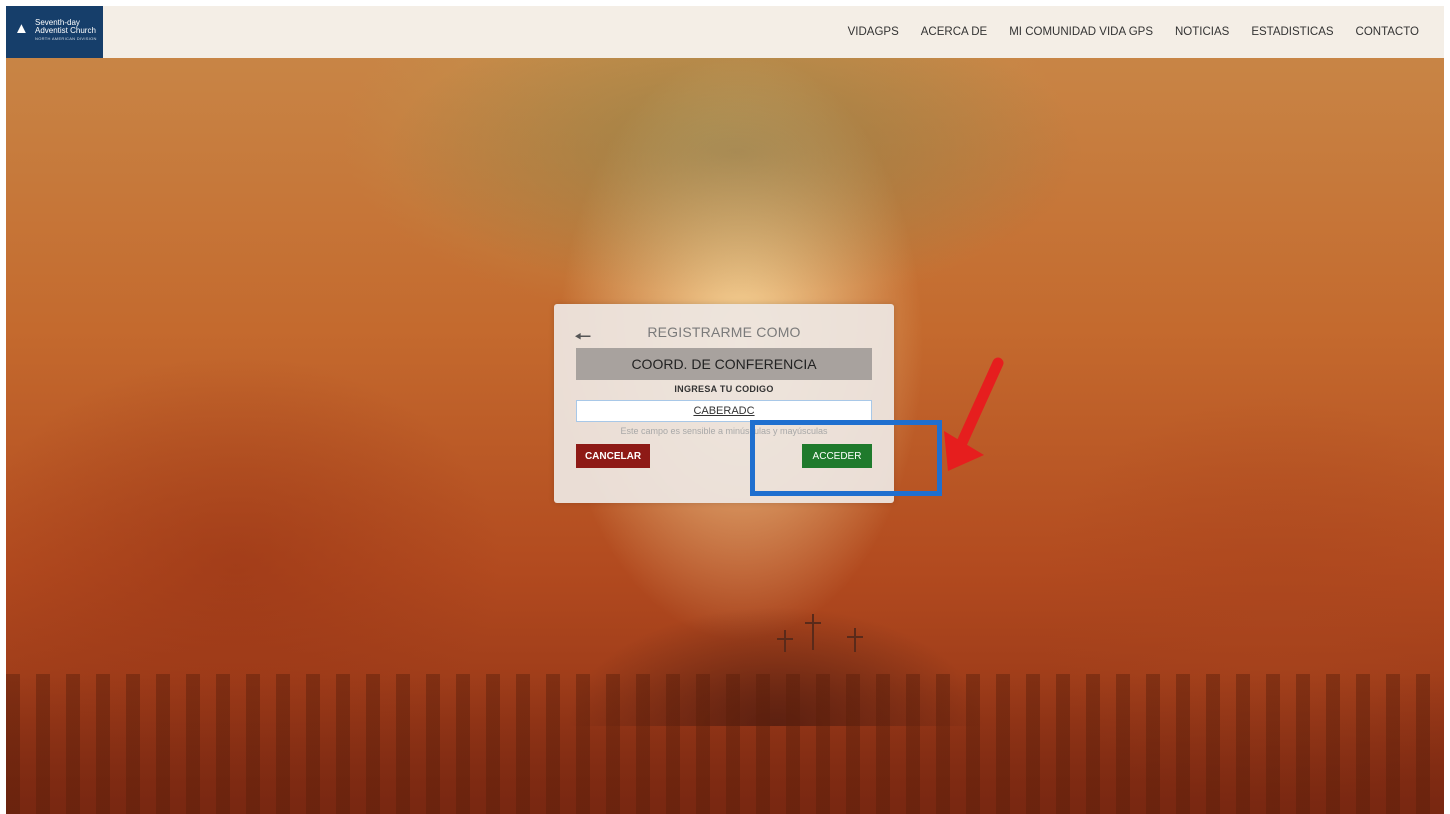 This screenshot has height=814, width=1450. I want to click on code-label: INGRESA TU CODIGO, so click(724, 389).